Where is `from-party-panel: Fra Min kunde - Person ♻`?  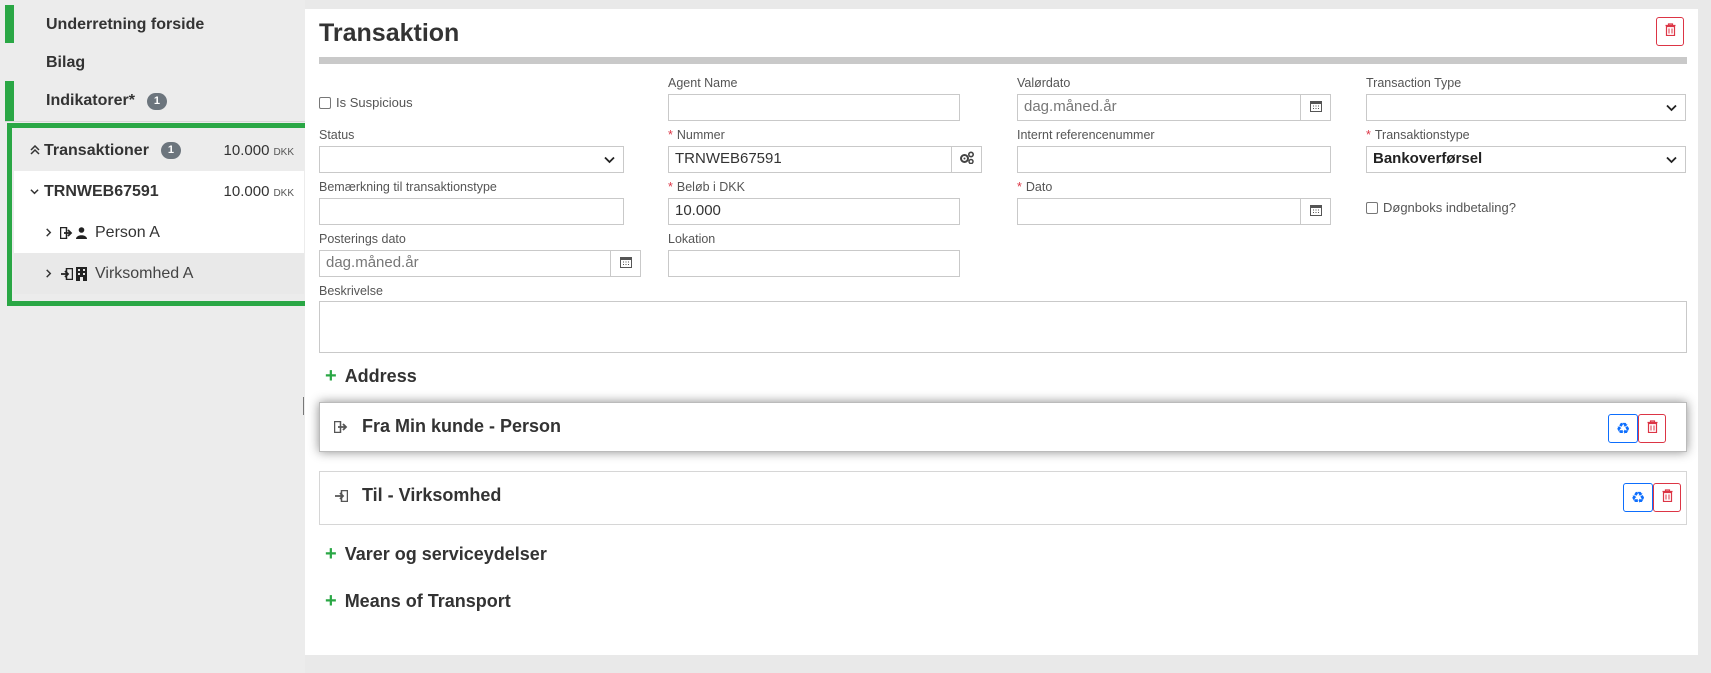
from-party-panel: Fra Min kunde - Person ♻ is located at coordinates (1003, 427).